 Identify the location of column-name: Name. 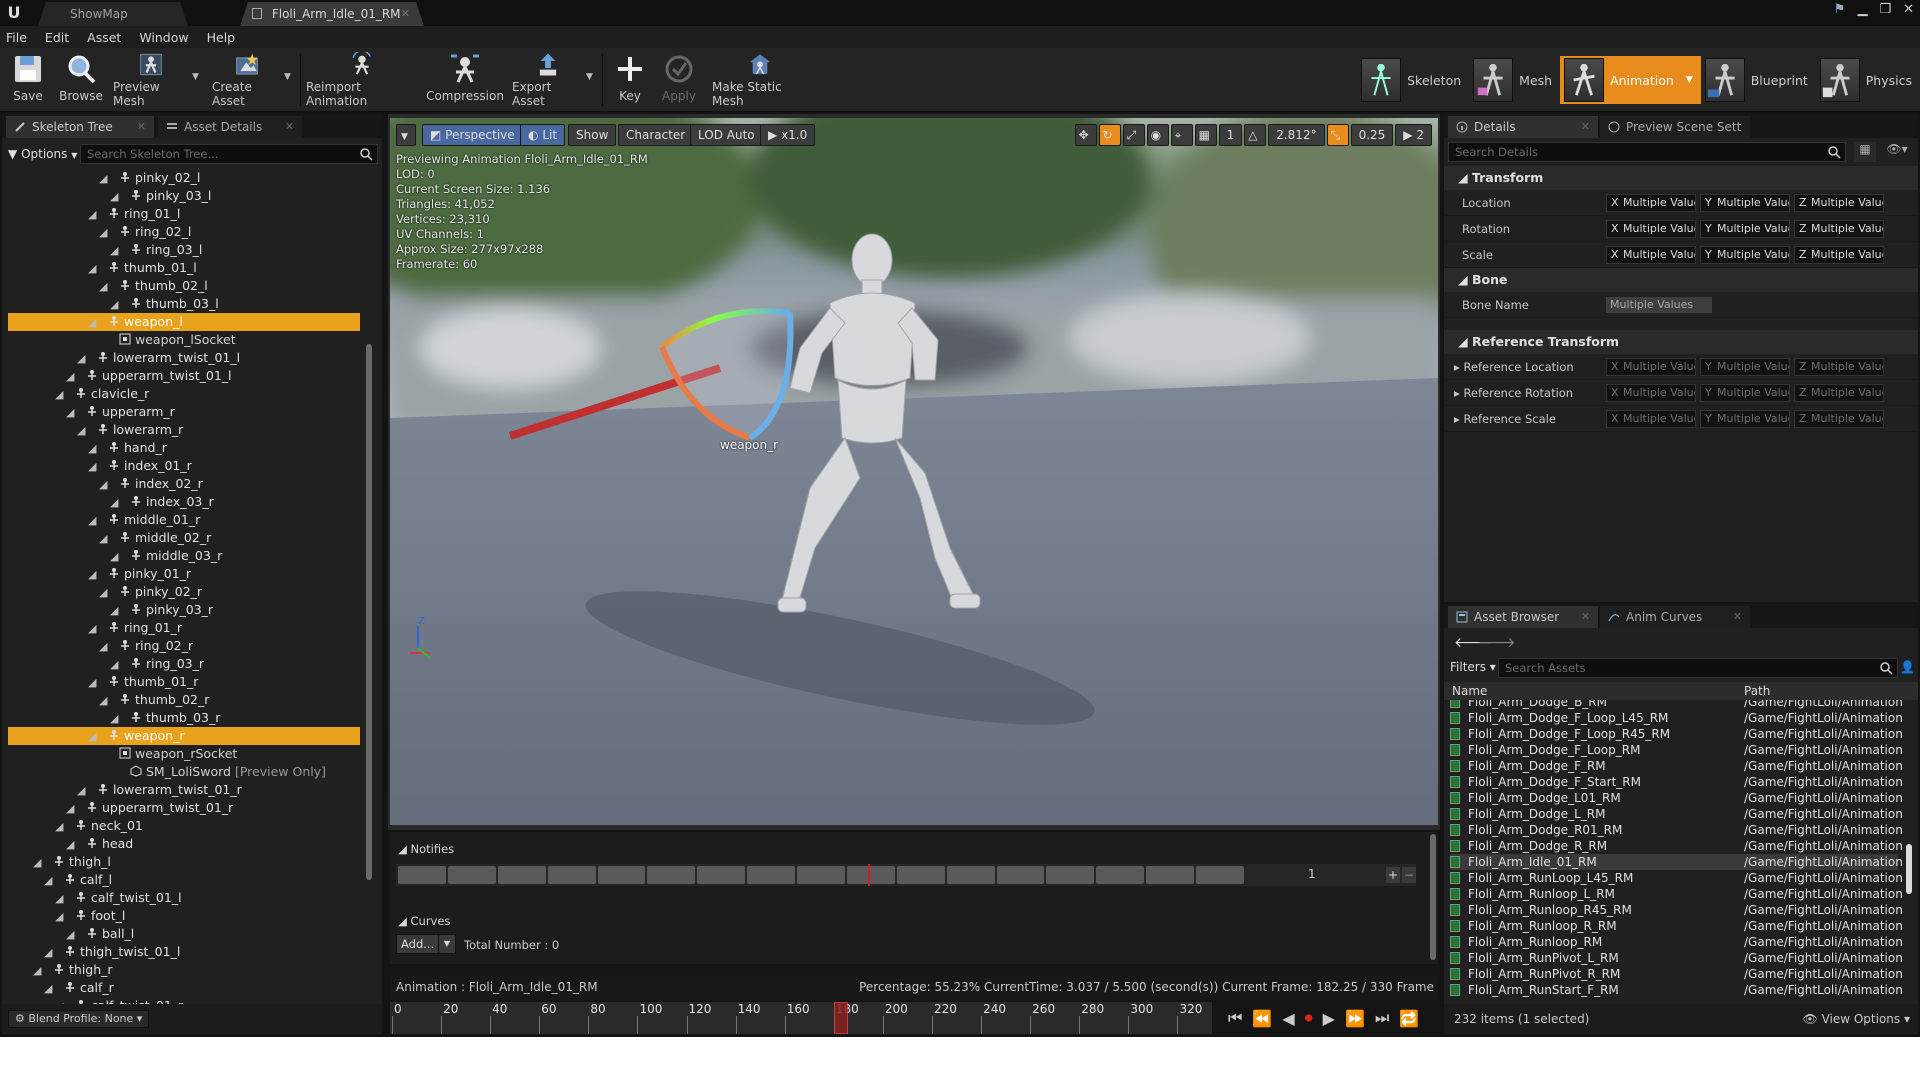
(1469, 691).